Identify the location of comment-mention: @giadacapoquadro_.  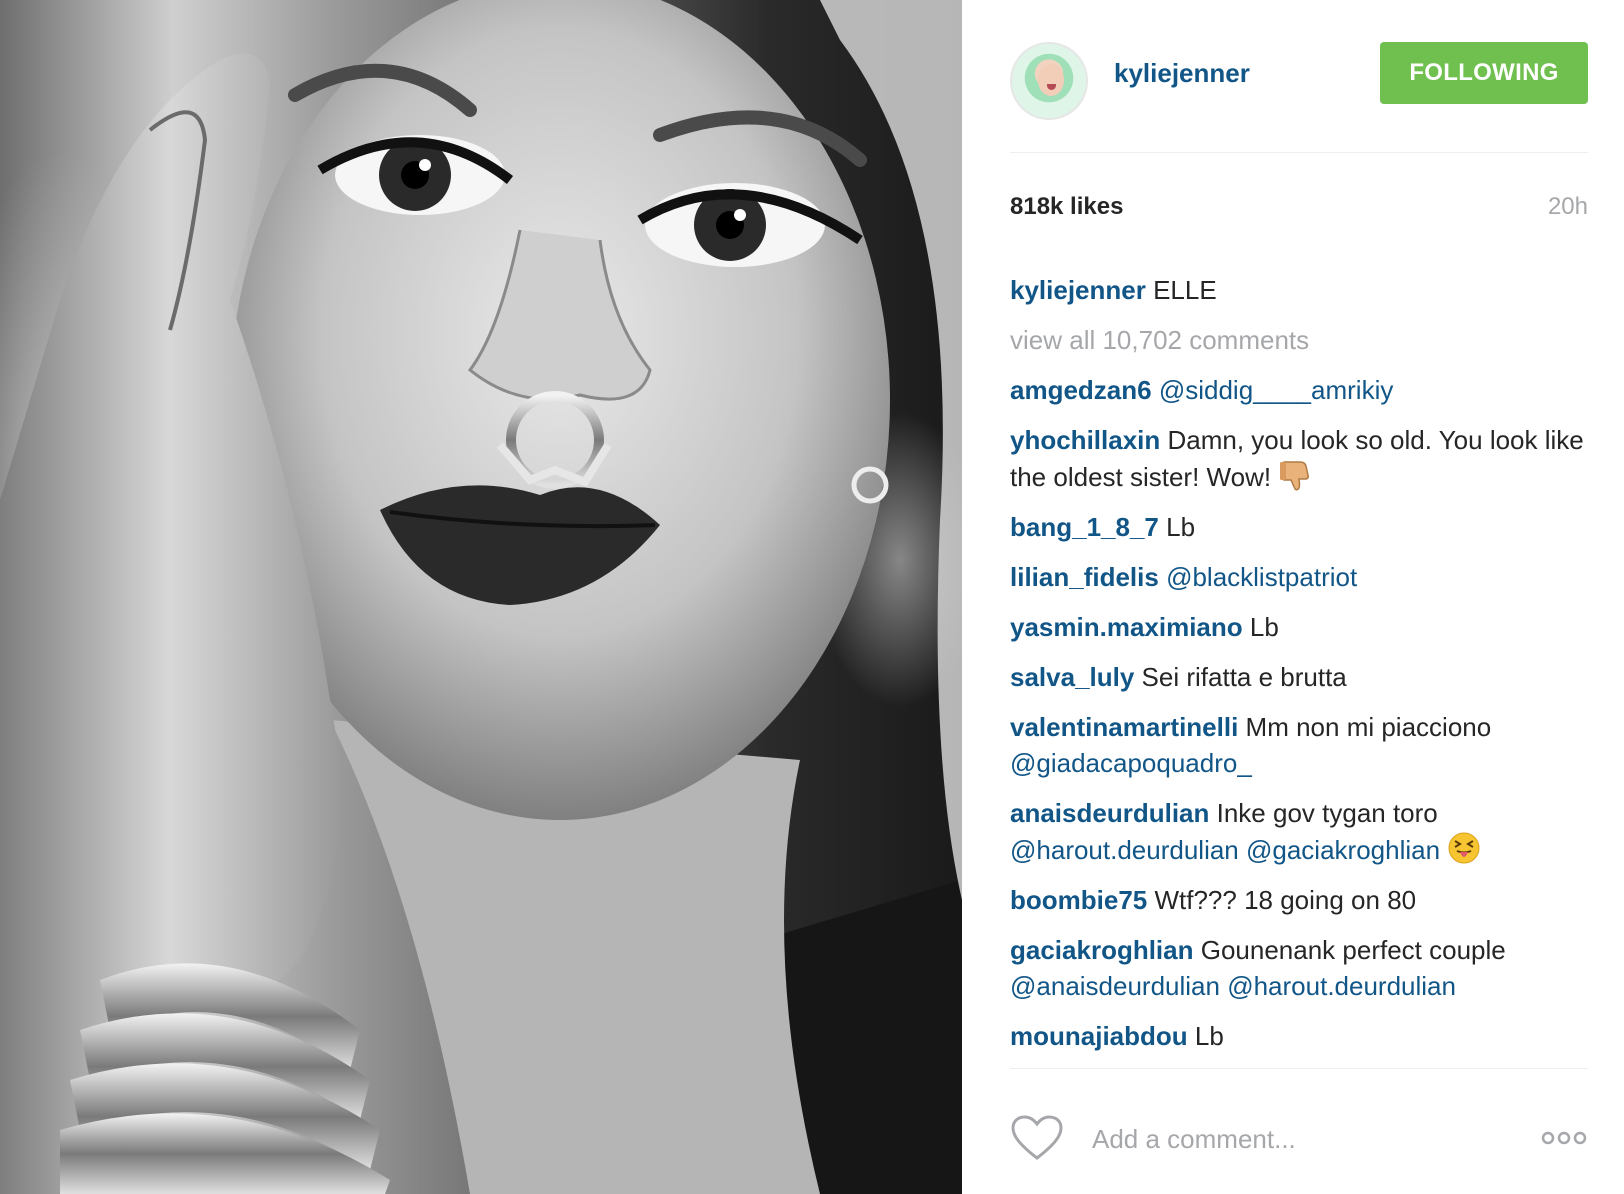
(1131, 763).